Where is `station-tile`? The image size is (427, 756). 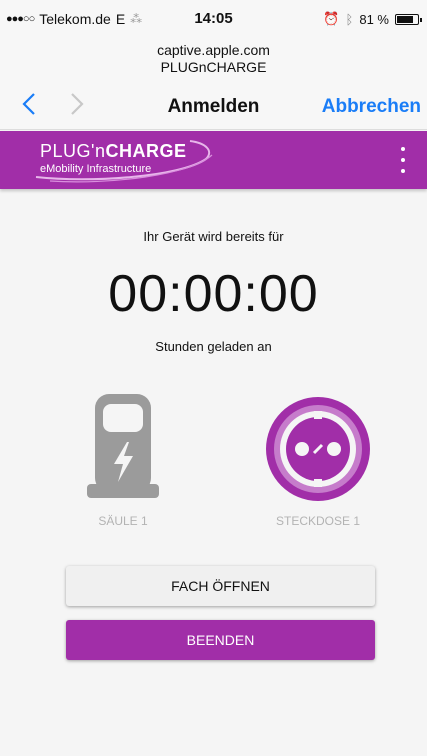 station-tile is located at coordinates (123, 448).